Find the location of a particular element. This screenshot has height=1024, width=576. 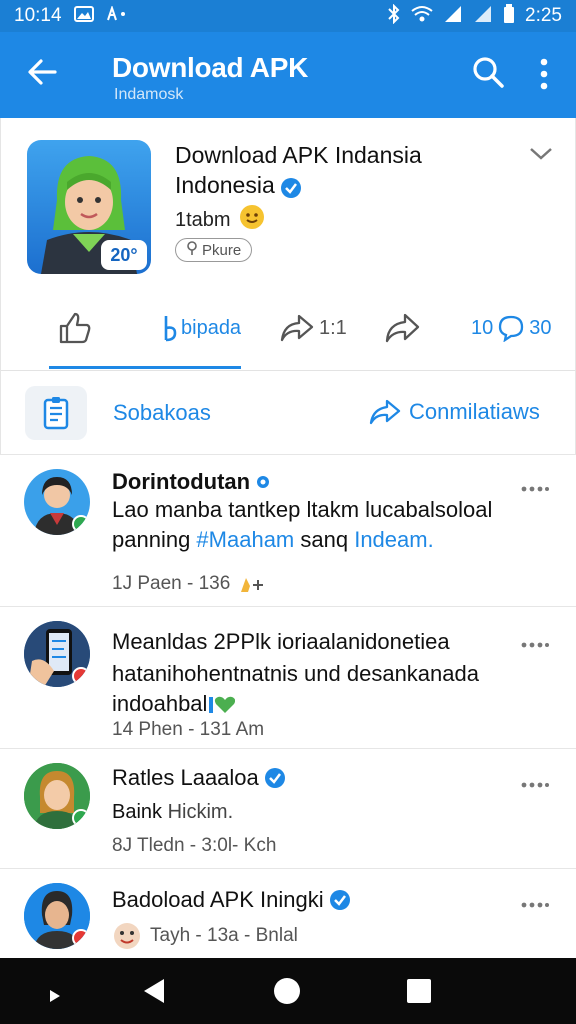

comments-button: 10 30 is located at coordinates (511, 328).